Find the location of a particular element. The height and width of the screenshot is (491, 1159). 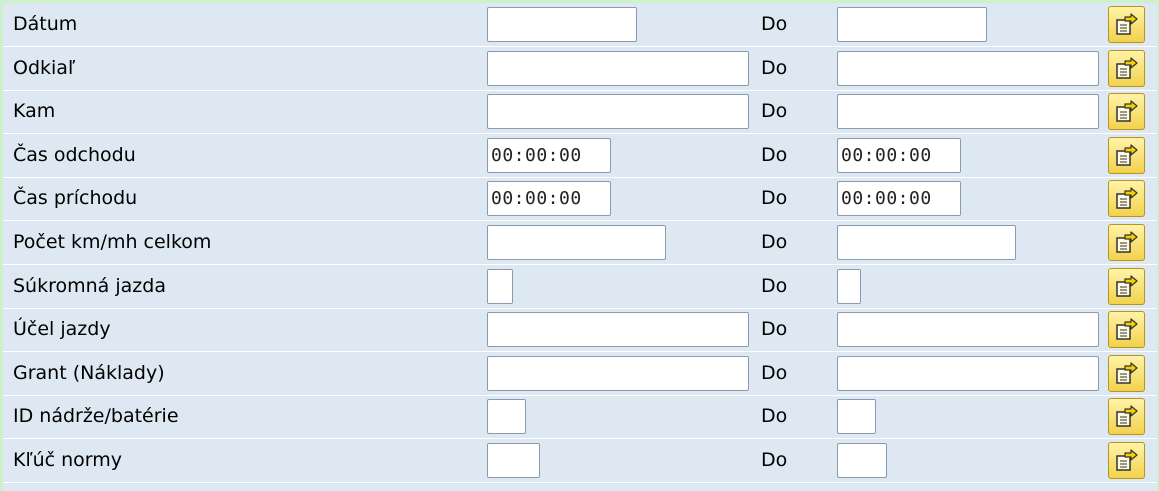

field-label-date: Dátum is located at coordinates (45, 24).